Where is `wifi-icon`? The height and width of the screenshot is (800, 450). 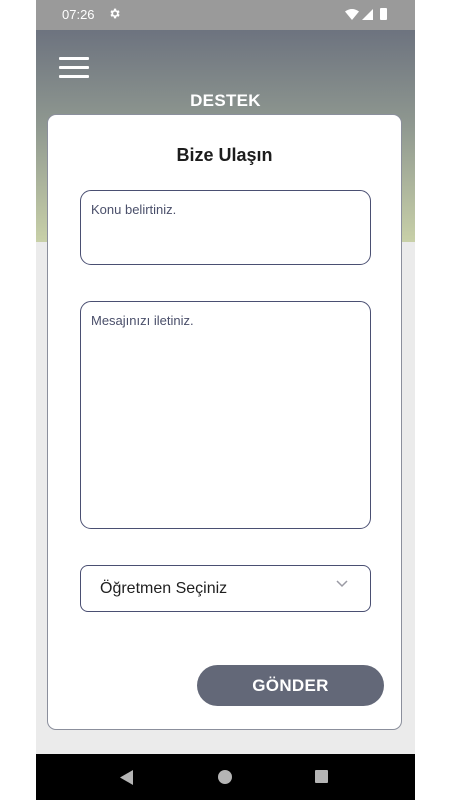
wifi-icon is located at coordinates (352, 14).